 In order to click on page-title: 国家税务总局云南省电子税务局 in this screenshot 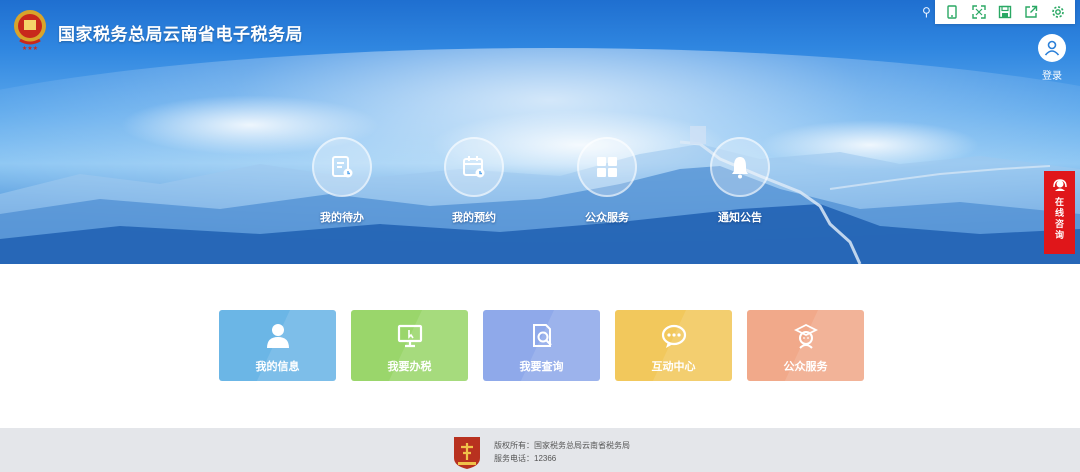, I will do `click(180, 34)`.